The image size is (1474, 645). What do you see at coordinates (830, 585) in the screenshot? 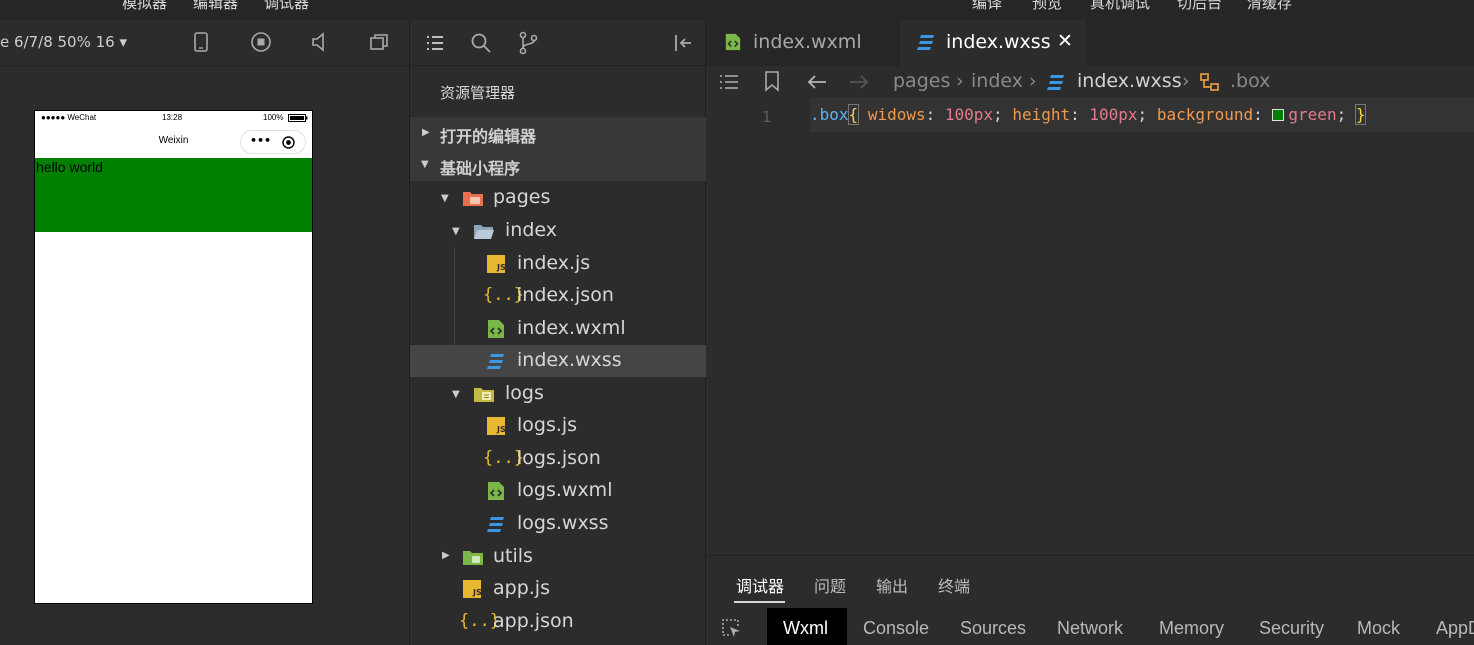
I see `tab-problems: 问题` at bounding box center [830, 585].